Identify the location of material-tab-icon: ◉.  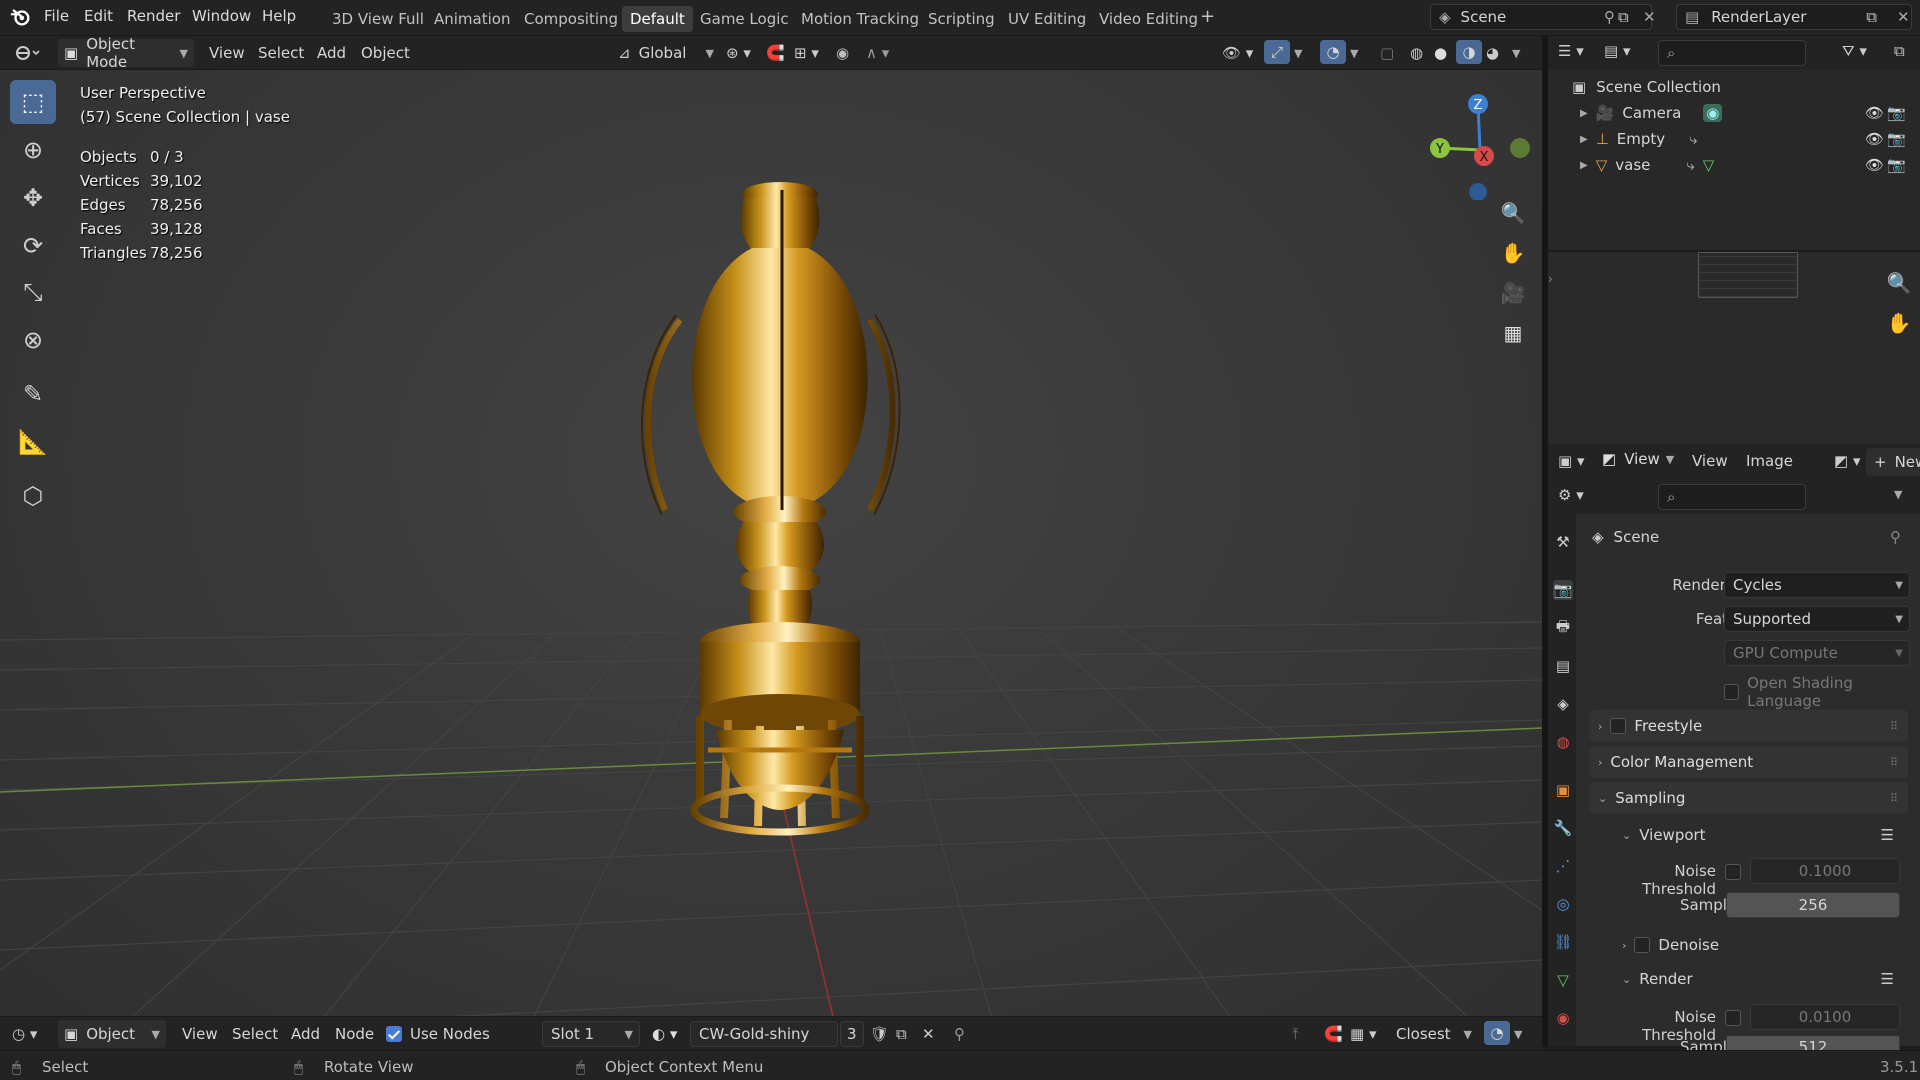
(1563, 1018).